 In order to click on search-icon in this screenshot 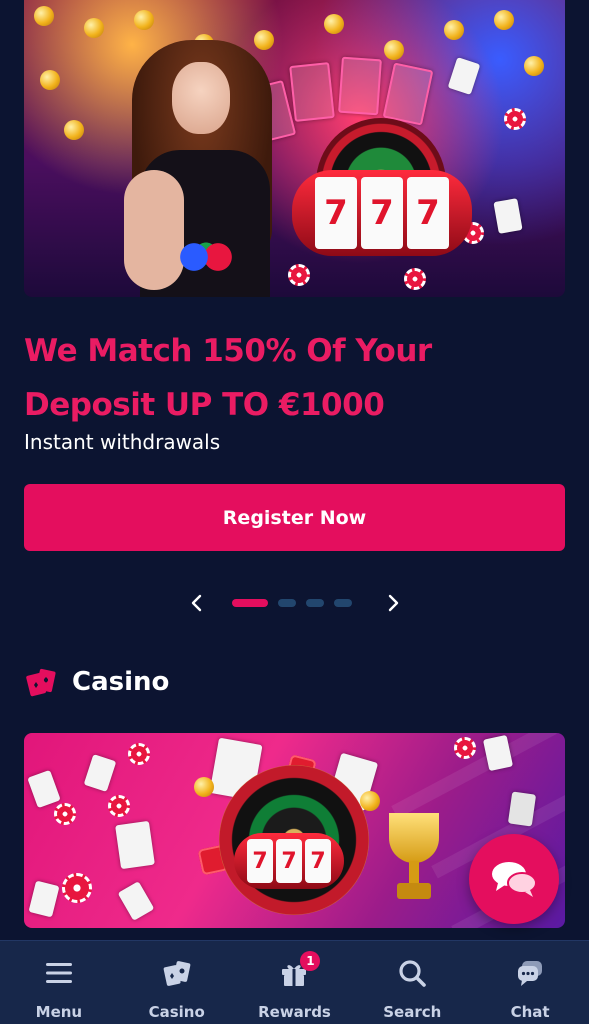, I will do `click(413, 973)`.